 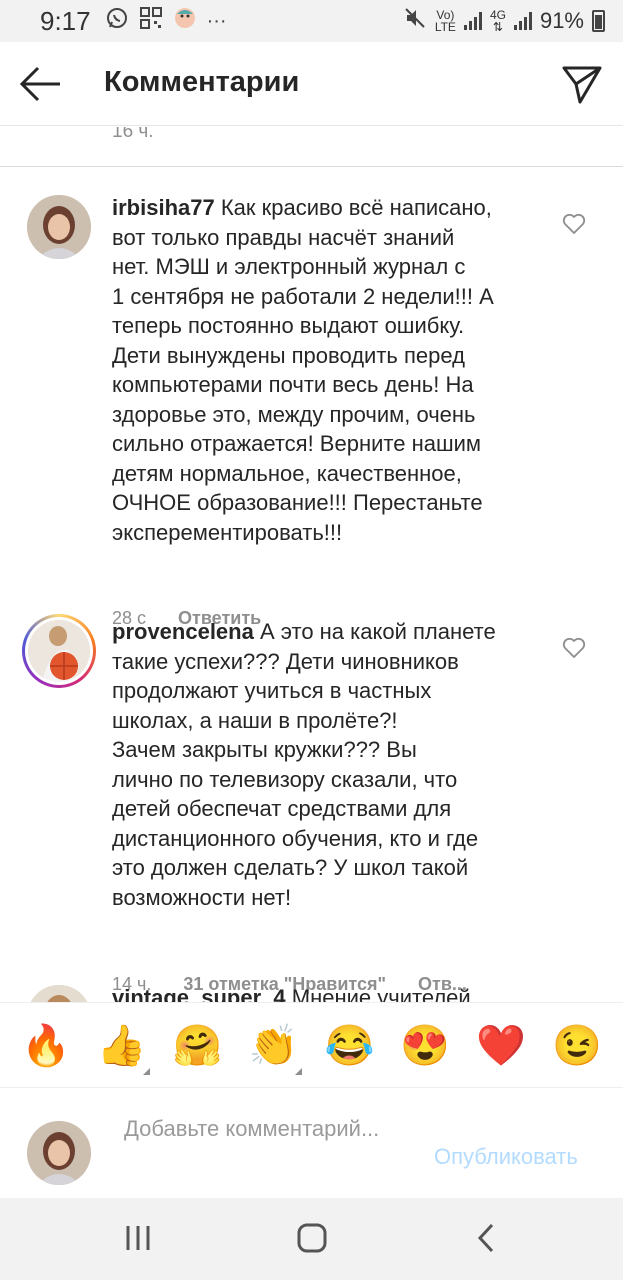 I want to click on volte-label: Vo) LTE, so click(x=445, y=21).